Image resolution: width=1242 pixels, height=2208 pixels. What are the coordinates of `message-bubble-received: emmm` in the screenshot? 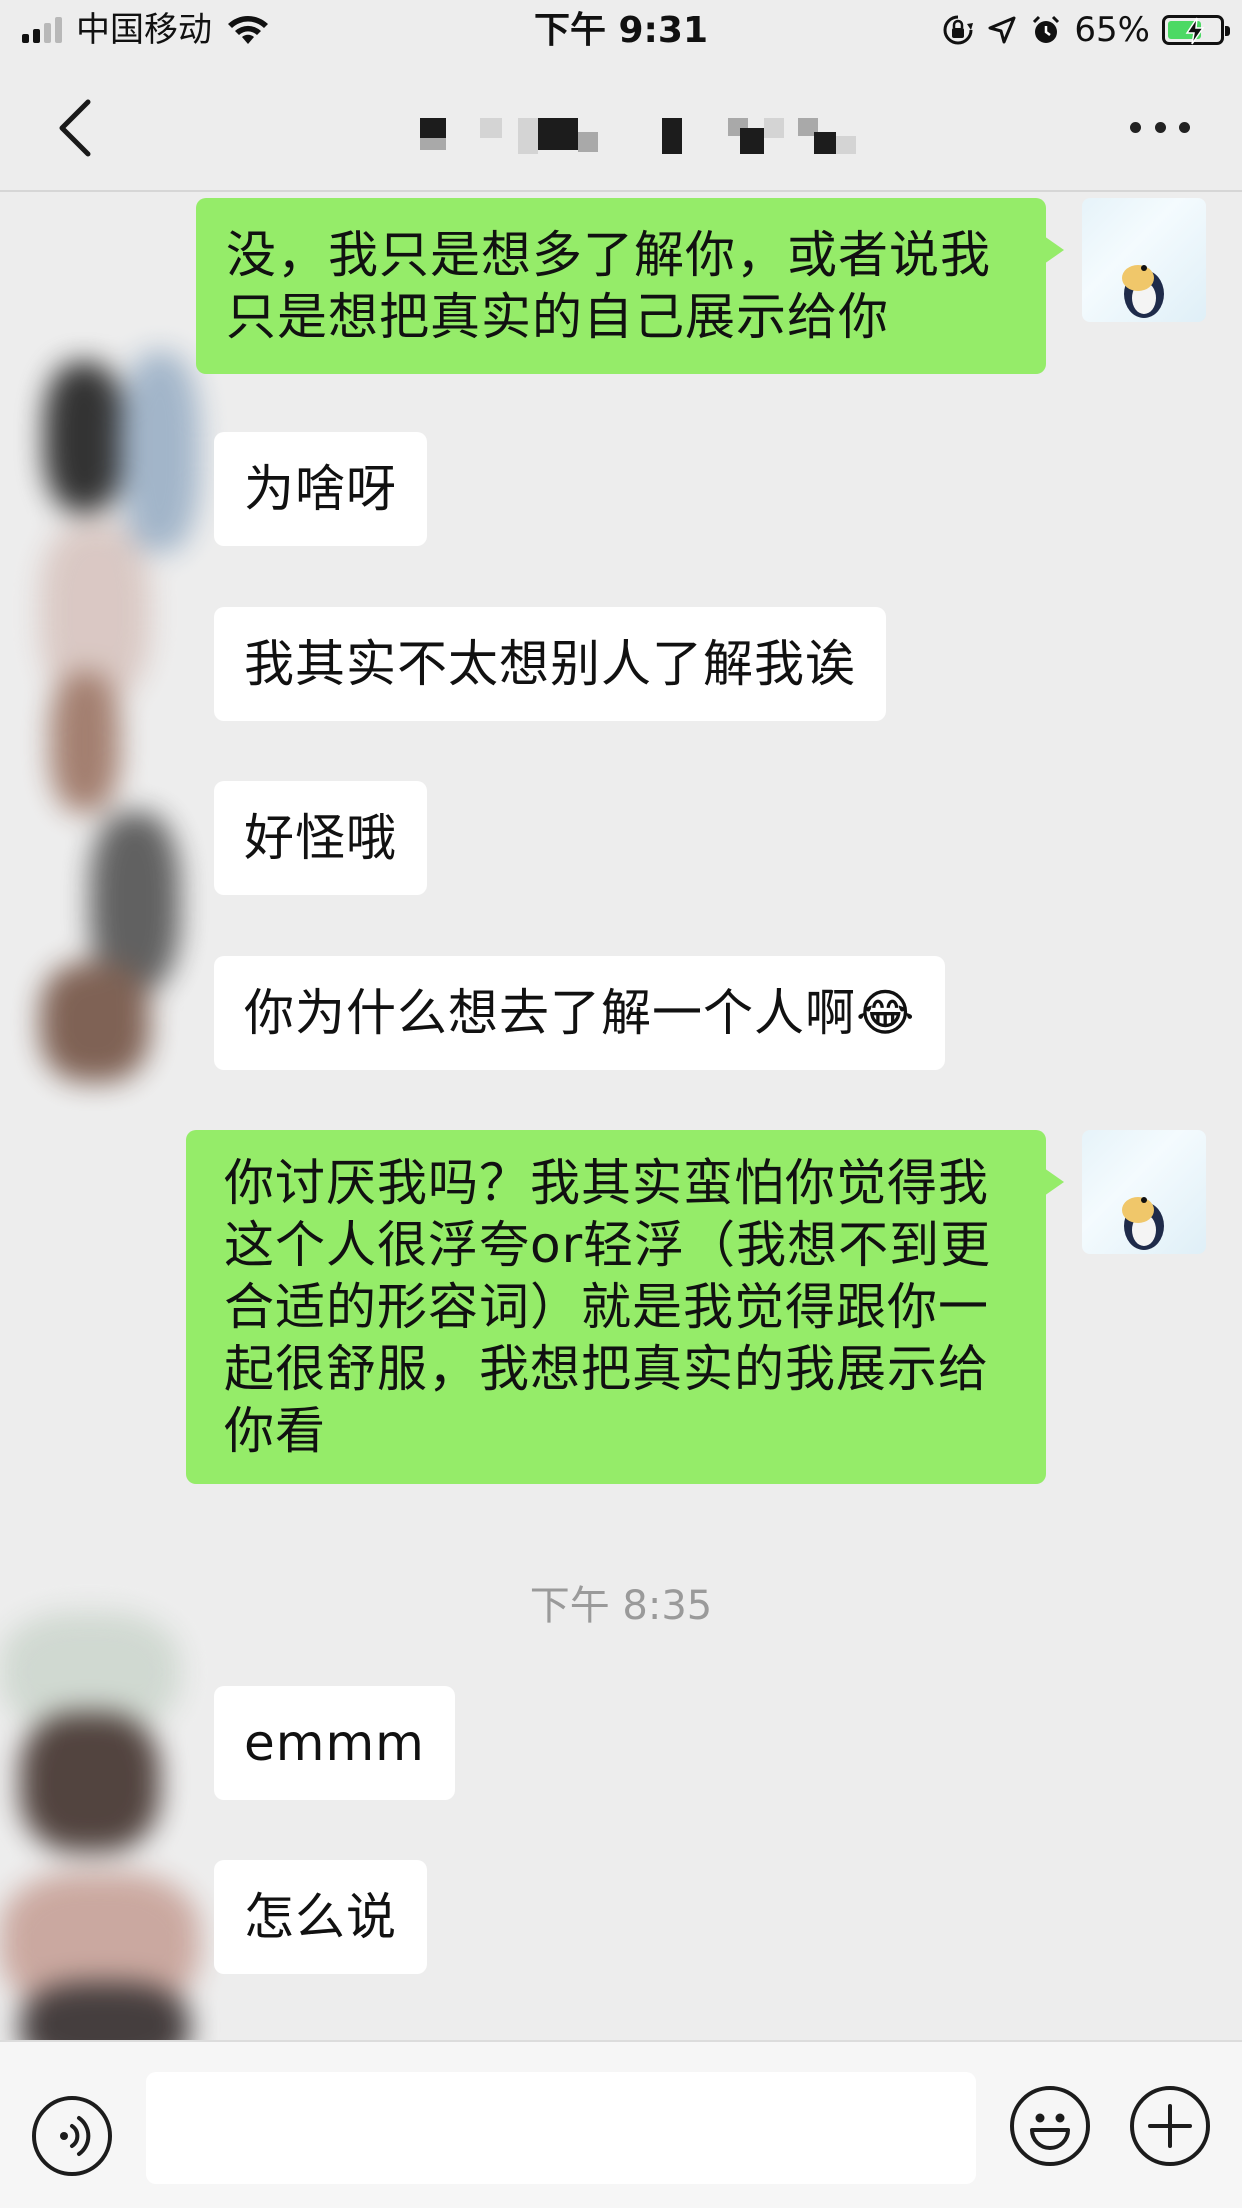 It's located at (334, 1743).